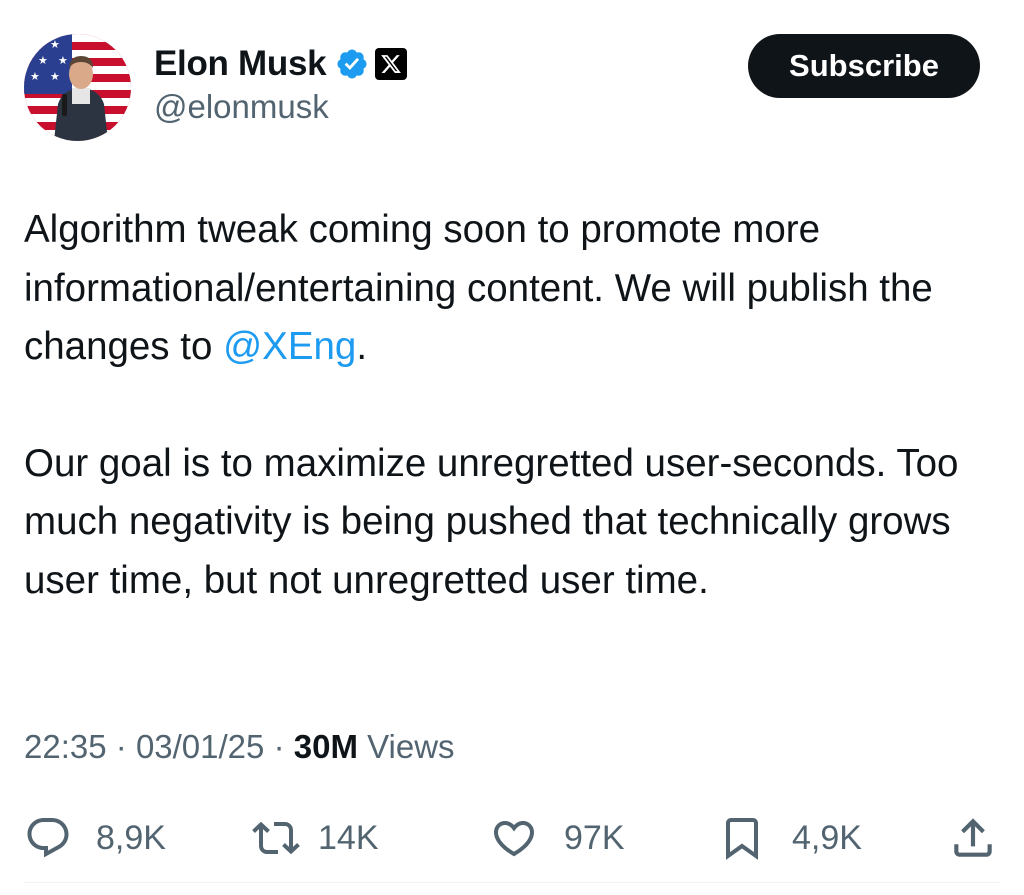  Describe the element at coordinates (48, 838) in the screenshot. I see `reply-icon` at that location.